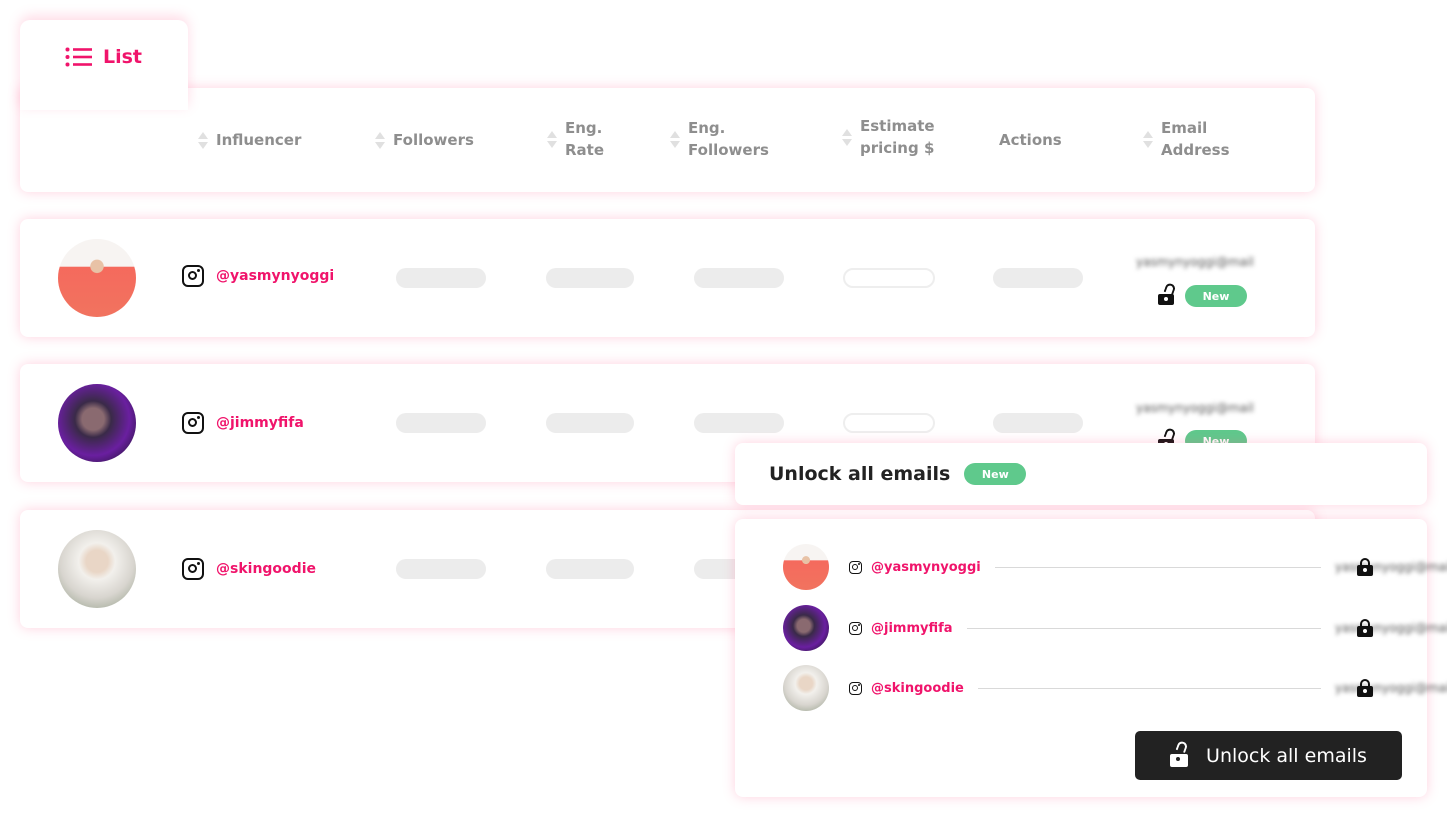 The width and height of the screenshot is (1447, 817). What do you see at coordinates (78, 57) in the screenshot?
I see `list-icon` at bounding box center [78, 57].